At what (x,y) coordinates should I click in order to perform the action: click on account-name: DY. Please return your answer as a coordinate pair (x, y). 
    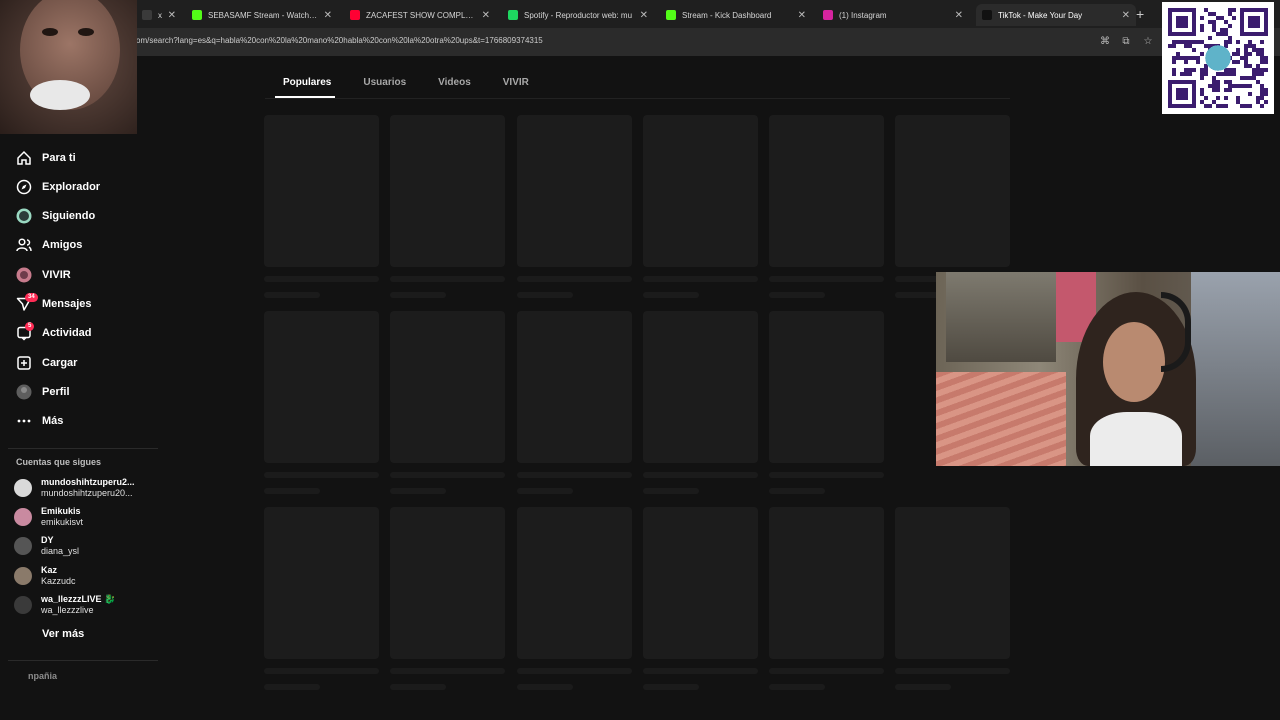
    Looking at the image, I should click on (47, 540).